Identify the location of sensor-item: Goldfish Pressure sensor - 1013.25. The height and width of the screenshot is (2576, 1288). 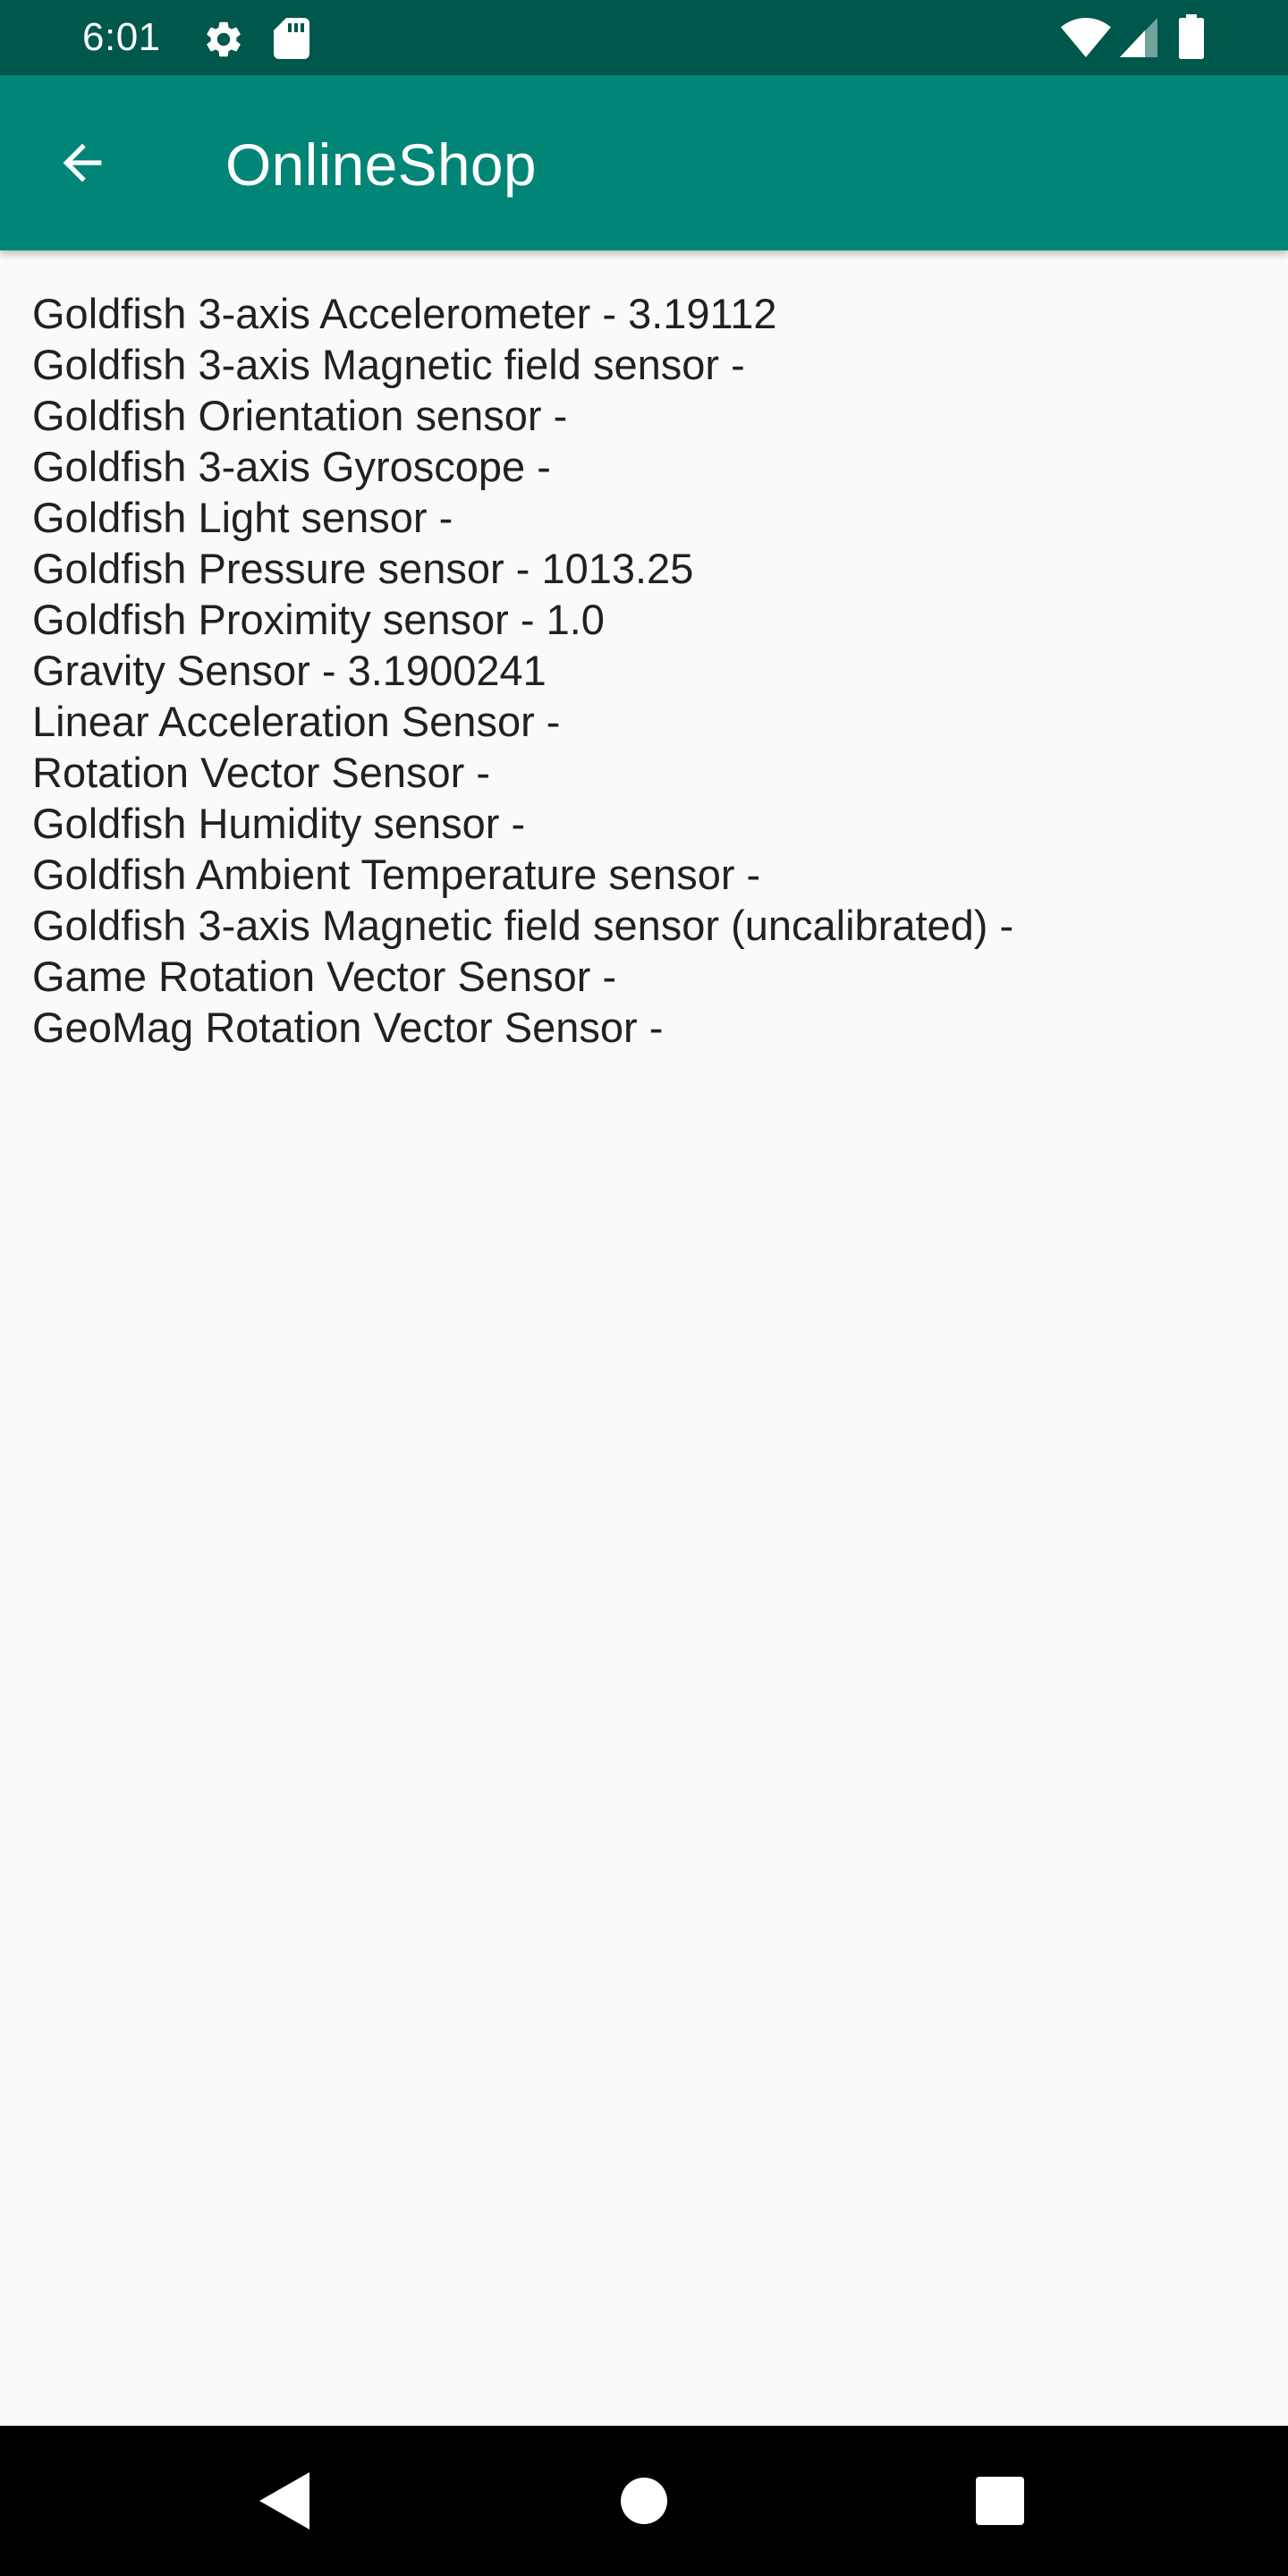
(363, 568).